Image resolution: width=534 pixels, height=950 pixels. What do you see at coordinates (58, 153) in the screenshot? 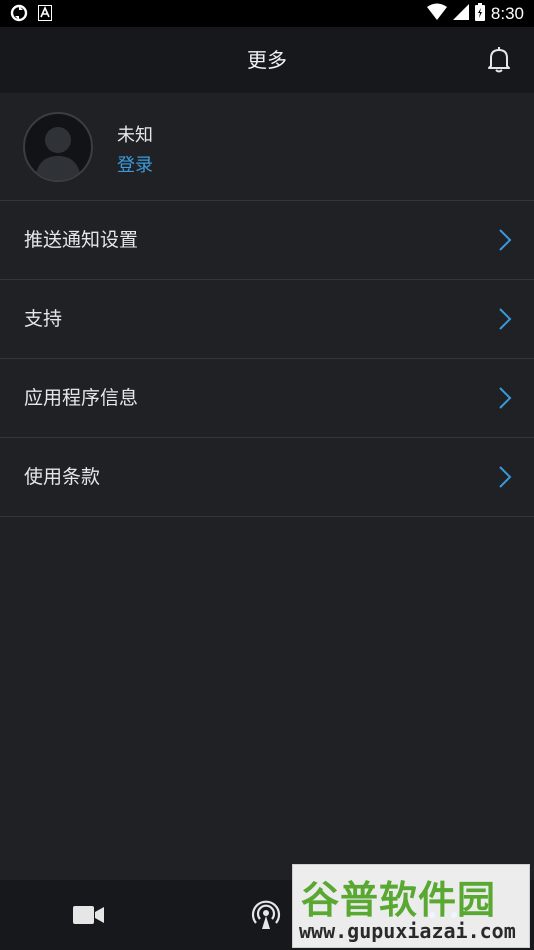
I see `user-silhouette-icon` at bounding box center [58, 153].